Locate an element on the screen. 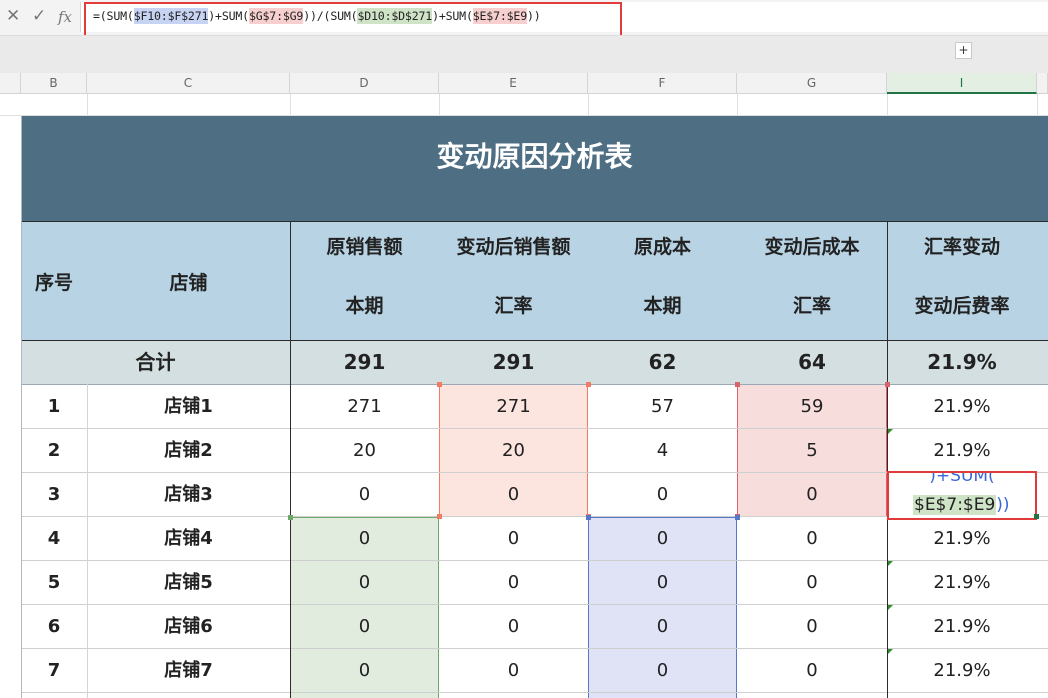 The width and height of the screenshot is (1048, 698). cell-e: 271 is located at coordinates (513, 407).